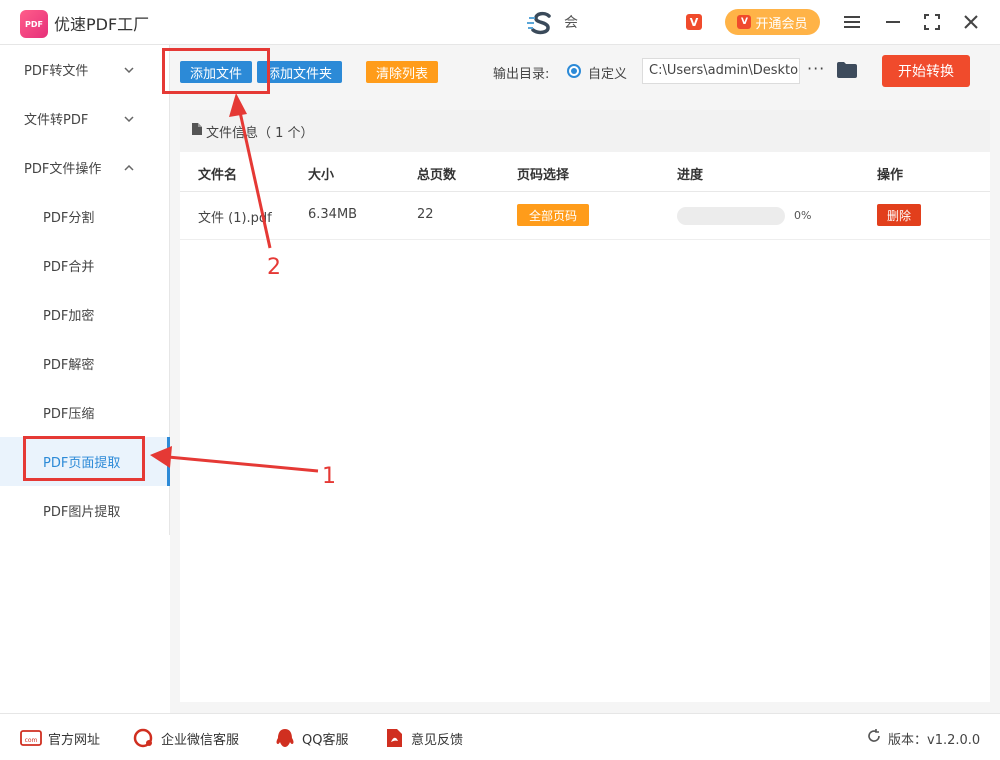  What do you see at coordinates (847, 70) in the screenshot?
I see `folder-icon` at bounding box center [847, 70].